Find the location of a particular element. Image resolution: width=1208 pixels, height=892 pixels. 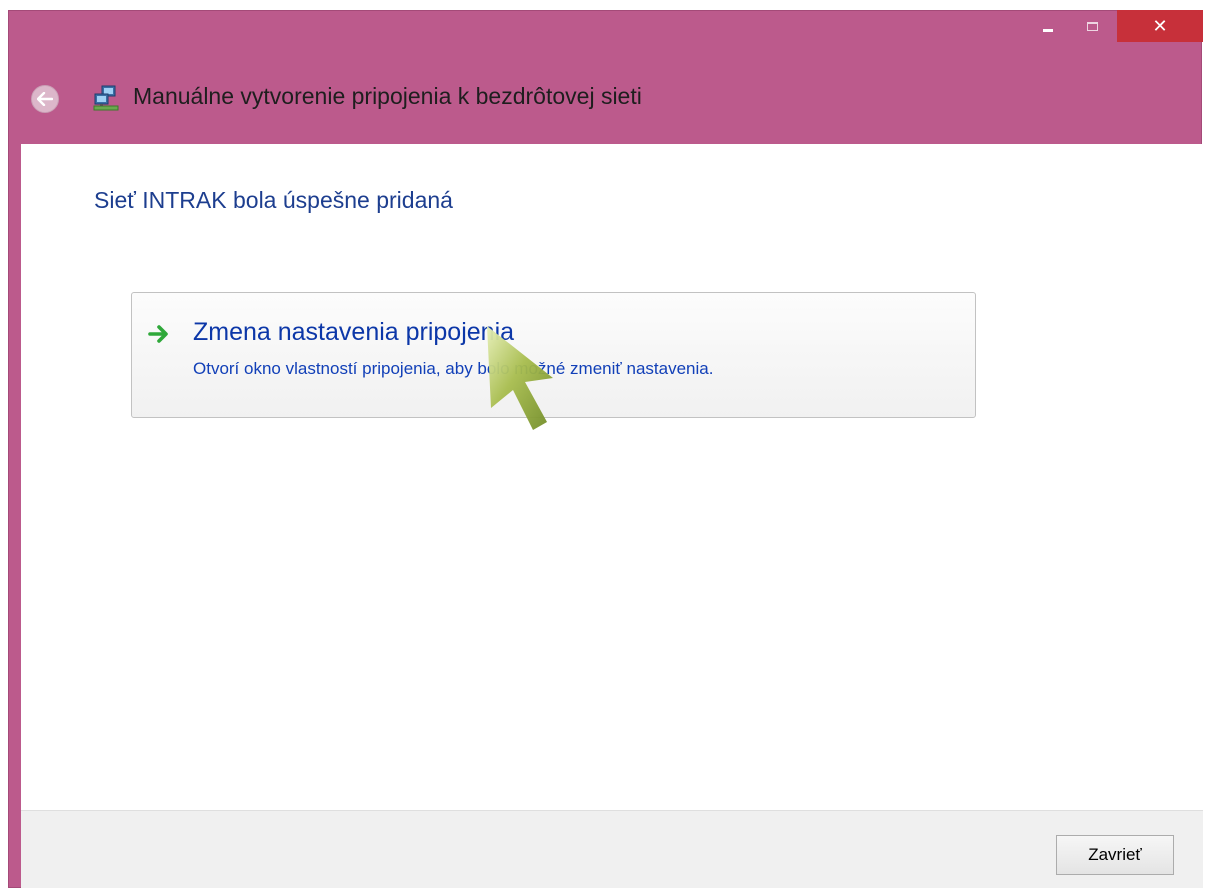

green-arrow-icon is located at coordinates (158, 334).